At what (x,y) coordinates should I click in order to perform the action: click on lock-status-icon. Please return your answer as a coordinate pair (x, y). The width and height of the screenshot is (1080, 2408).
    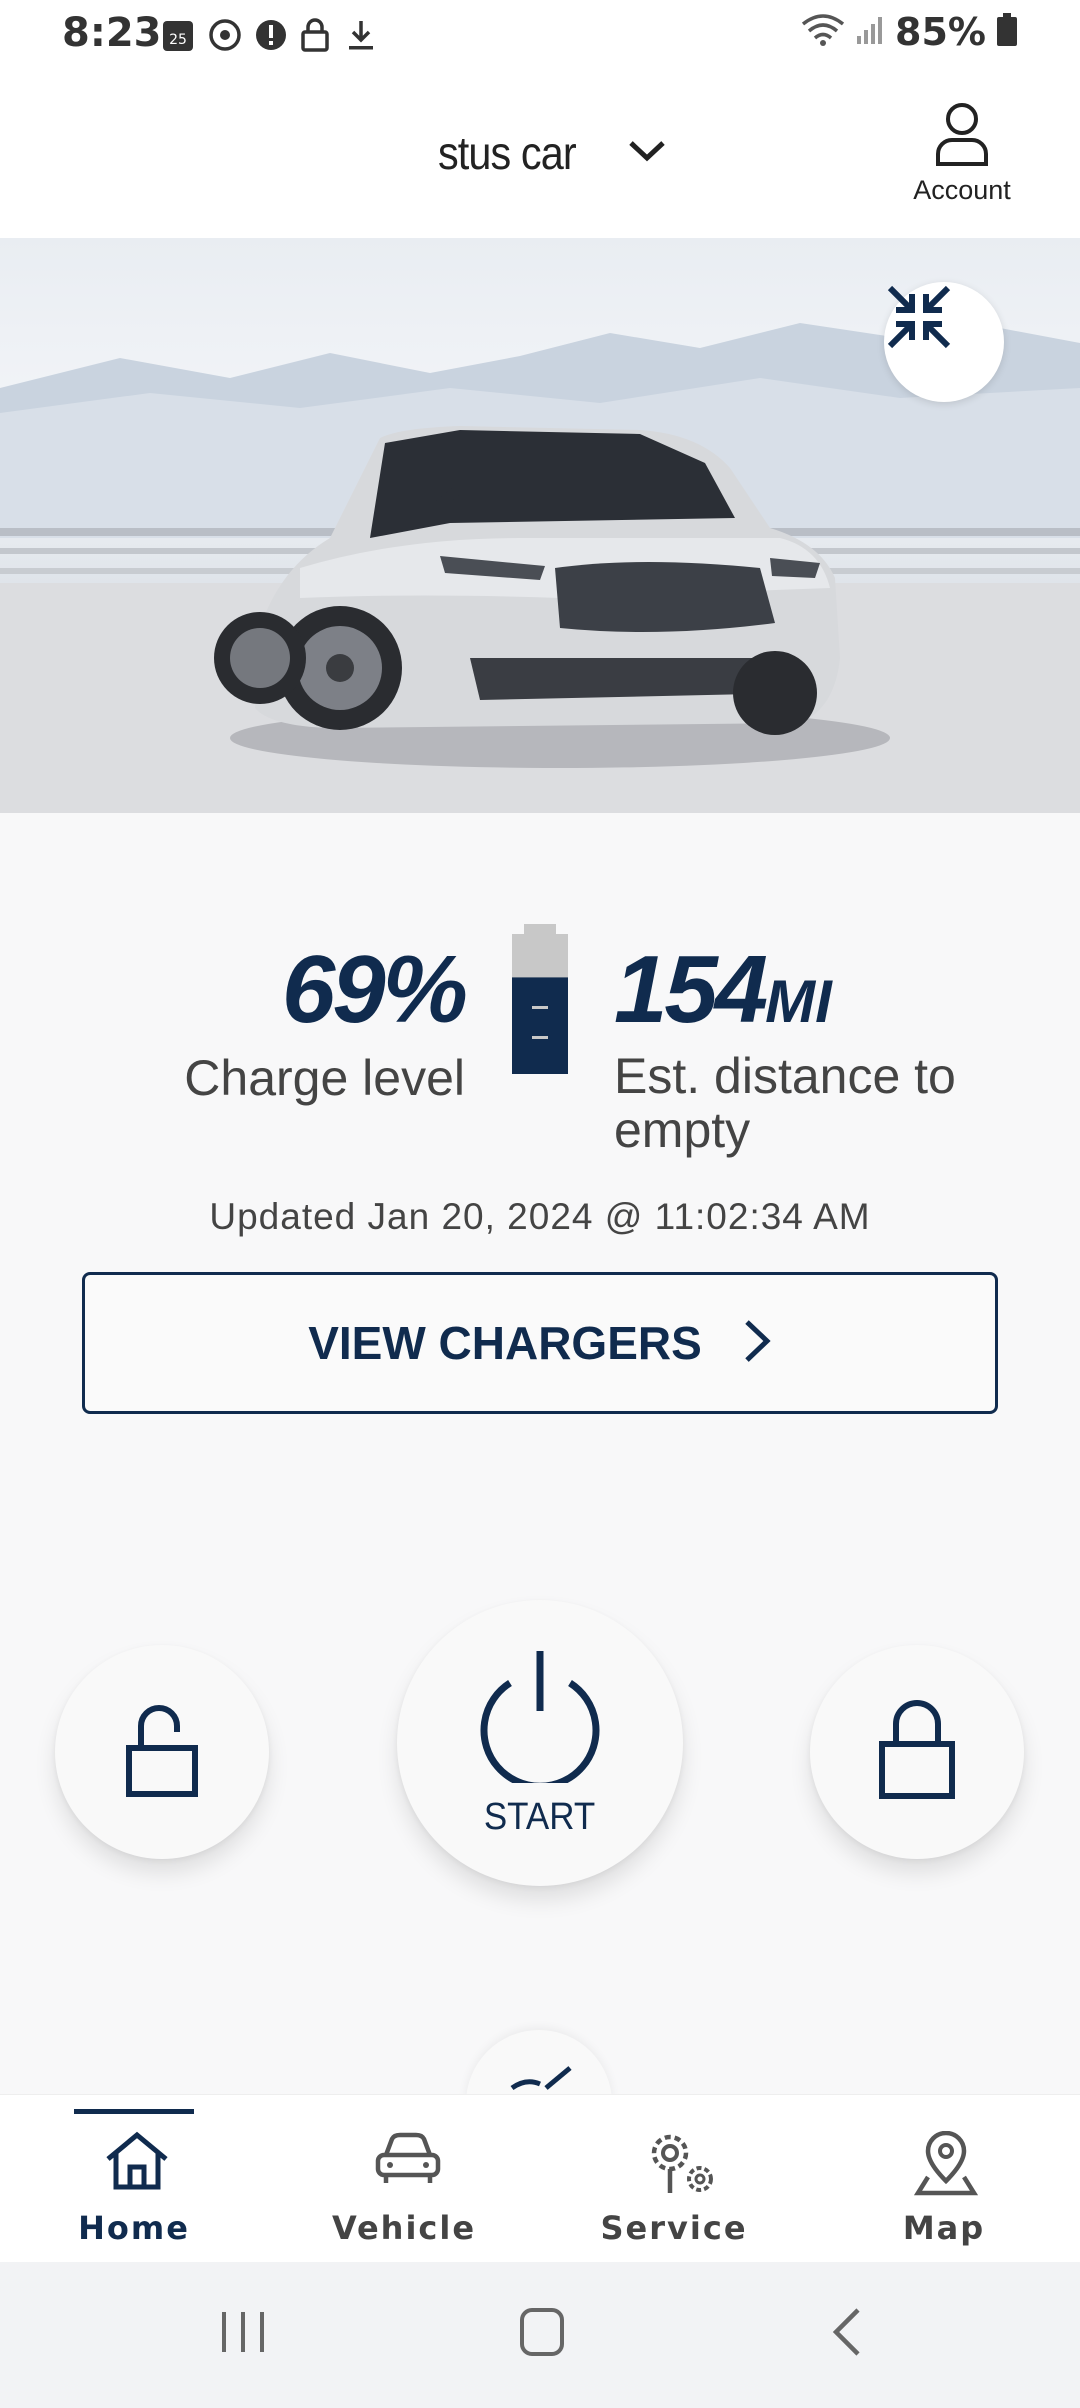
    Looking at the image, I should click on (316, 35).